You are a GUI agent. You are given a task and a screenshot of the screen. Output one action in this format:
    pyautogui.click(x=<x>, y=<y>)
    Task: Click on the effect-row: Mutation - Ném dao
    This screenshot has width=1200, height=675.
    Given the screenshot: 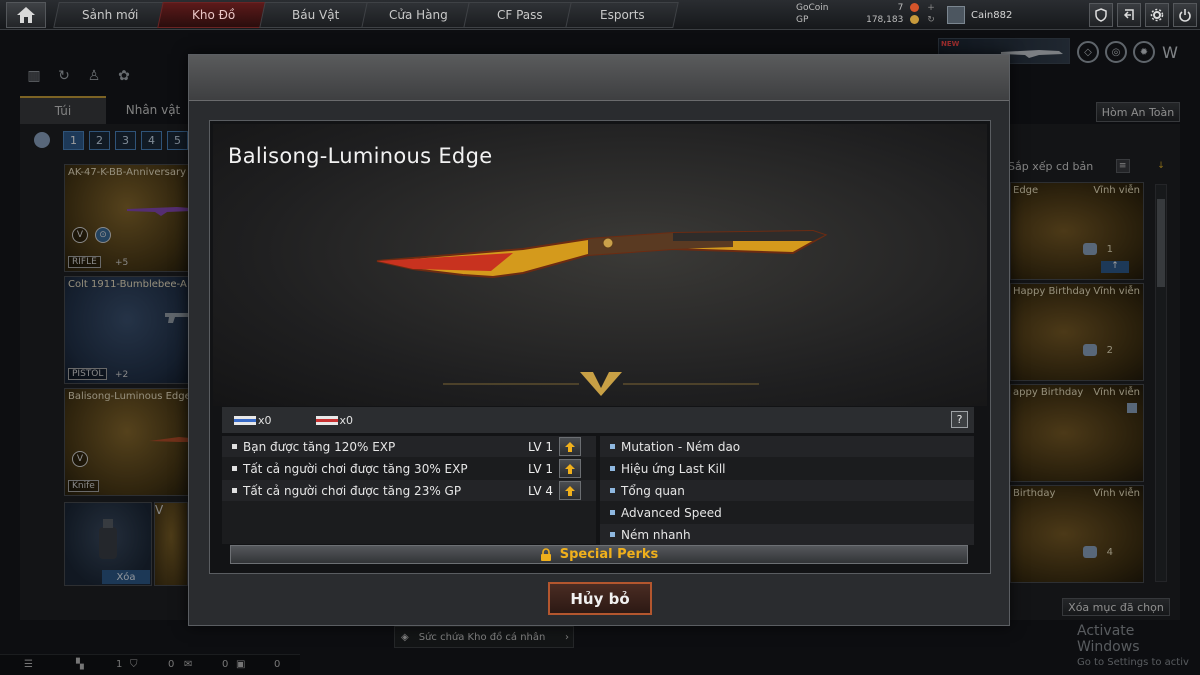 What is the action you would take?
    pyautogui.click(x=787, y=446)
    